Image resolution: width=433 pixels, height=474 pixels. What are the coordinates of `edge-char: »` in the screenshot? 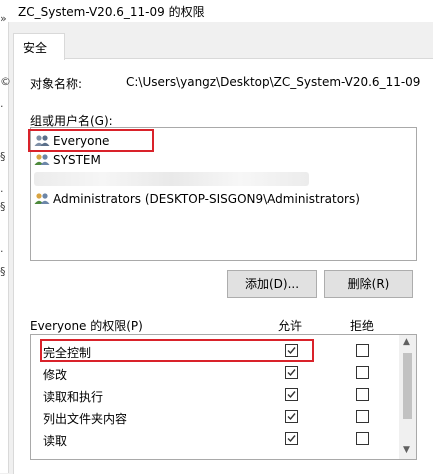 It's located at (3, 18).